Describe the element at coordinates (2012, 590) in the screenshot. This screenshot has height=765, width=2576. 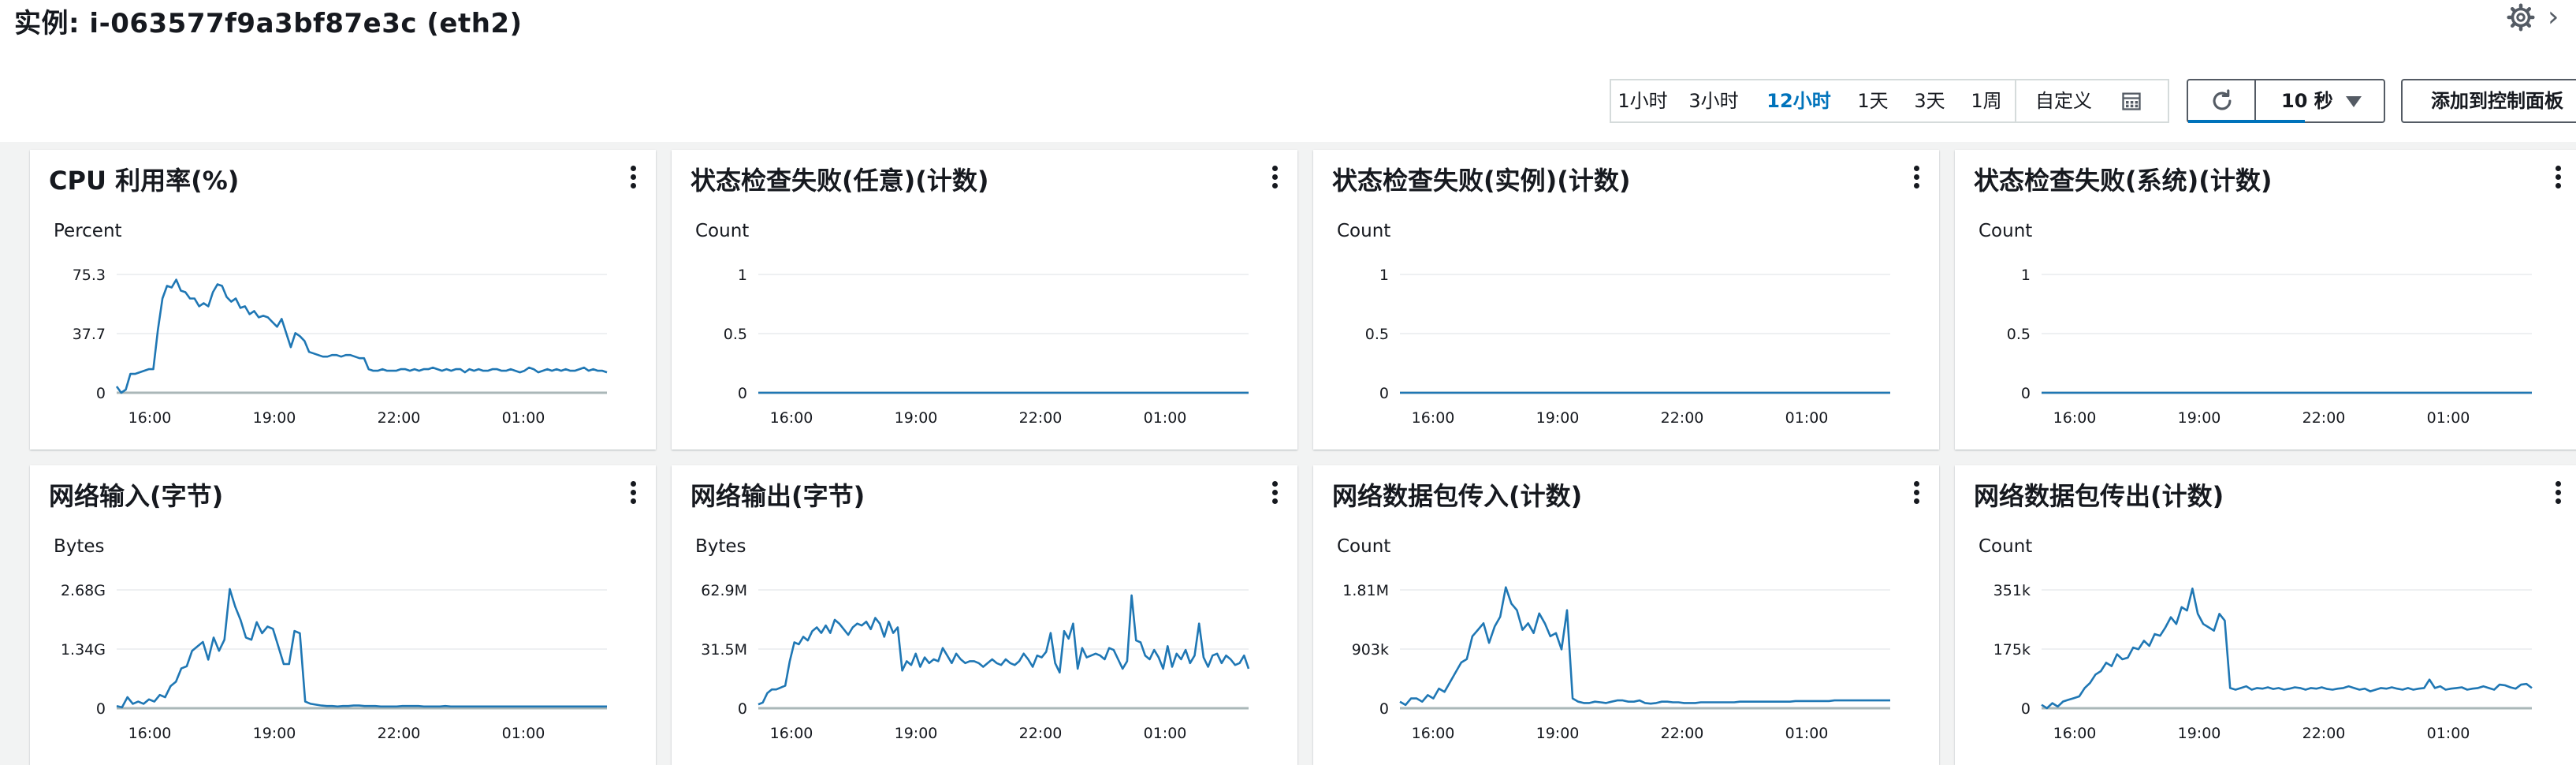
I see `y-tick-label: 351k` at that location.